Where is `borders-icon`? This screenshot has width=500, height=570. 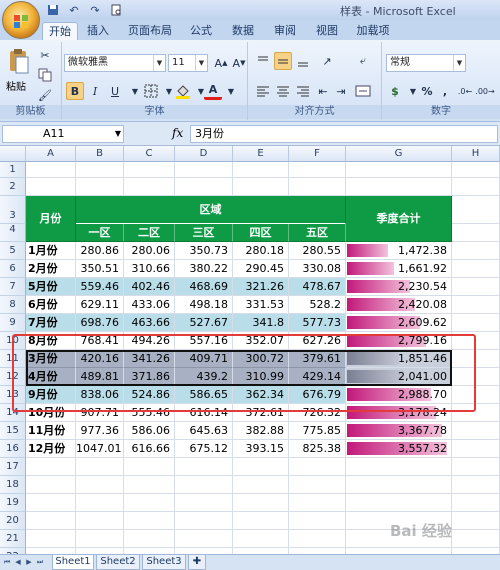 borders-icon is located at coordinates (151, 91).